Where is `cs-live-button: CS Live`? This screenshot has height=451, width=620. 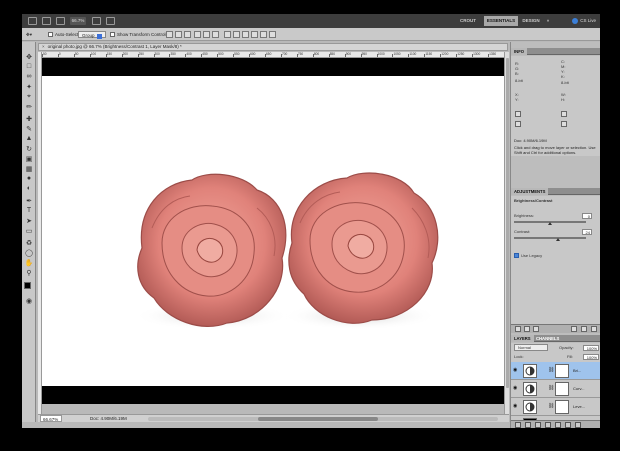 cs-live-button: CS Live is located at coordinates (584, 21).